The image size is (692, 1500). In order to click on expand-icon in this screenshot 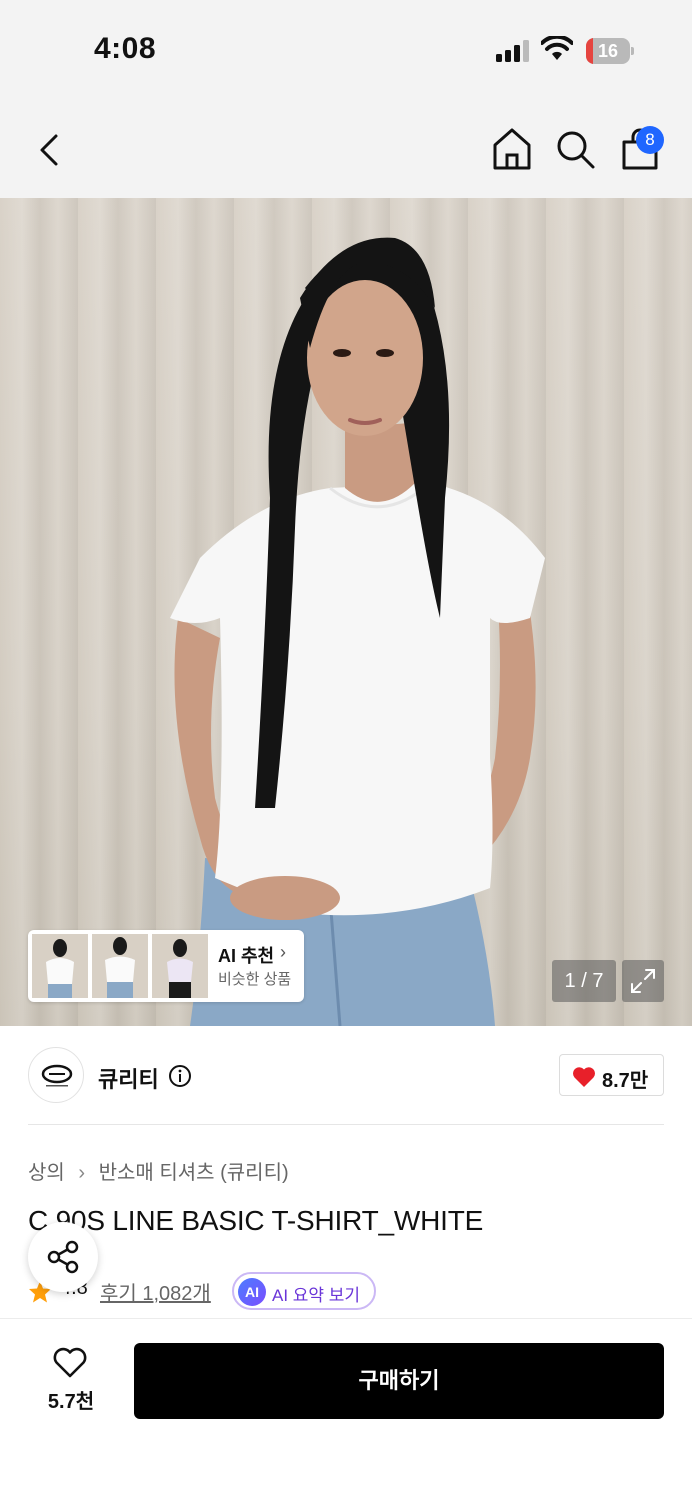, I will do `click(643, 981)`.